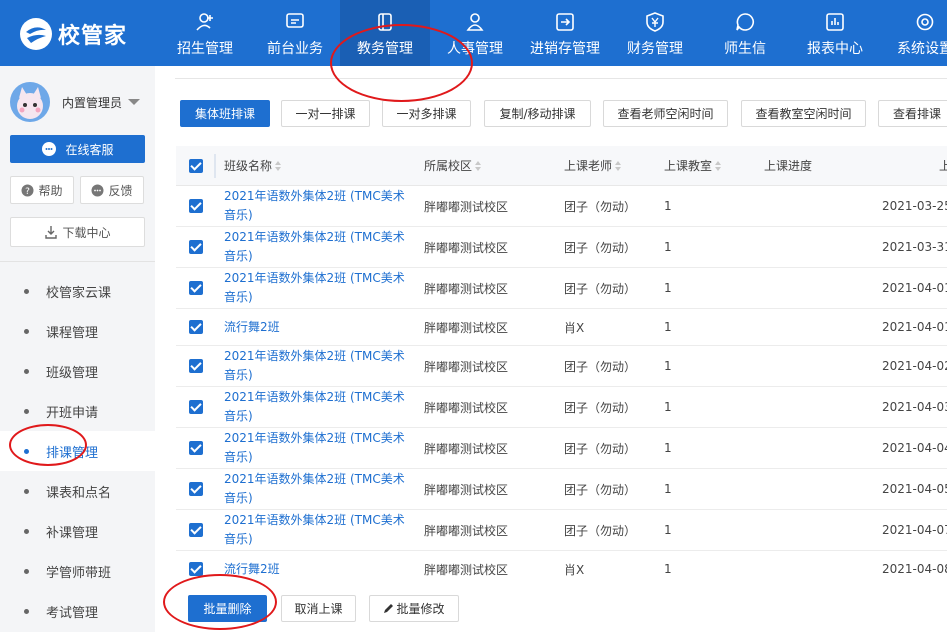 The image size is (947, 632). I want to click on toolbar-label: 一对一排课, so click(325, 114).